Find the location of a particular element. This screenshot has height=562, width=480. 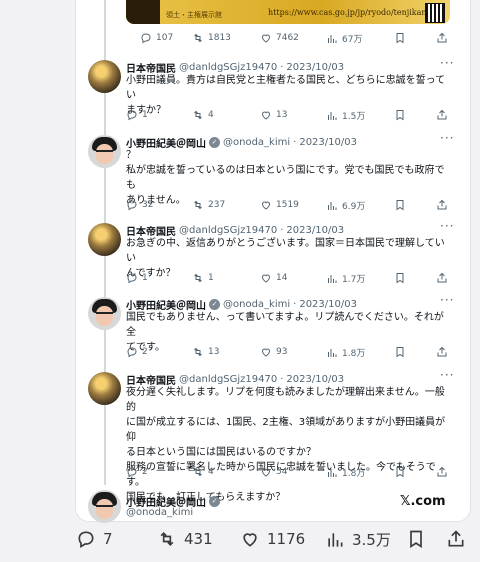

bookmark-icon is located at coordinates (400, 352).